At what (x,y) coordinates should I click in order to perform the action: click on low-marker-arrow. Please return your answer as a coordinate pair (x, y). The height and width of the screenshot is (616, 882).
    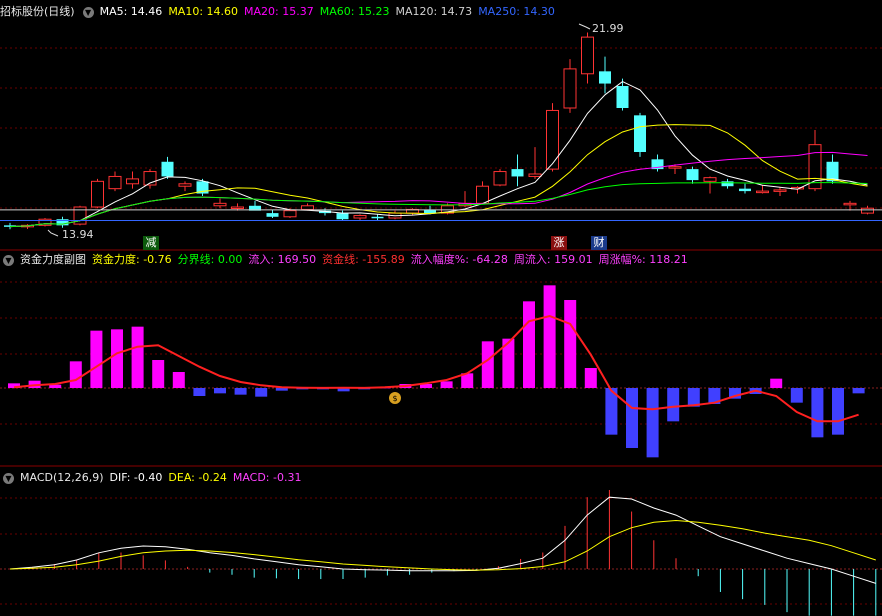
    Looking at the image, I should click on (53, 233).